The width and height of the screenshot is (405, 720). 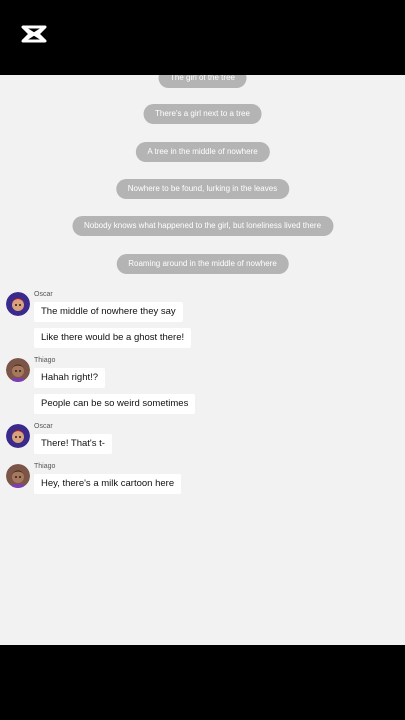 I want to click on bottom-letterbox, so click(x=202, y=682).